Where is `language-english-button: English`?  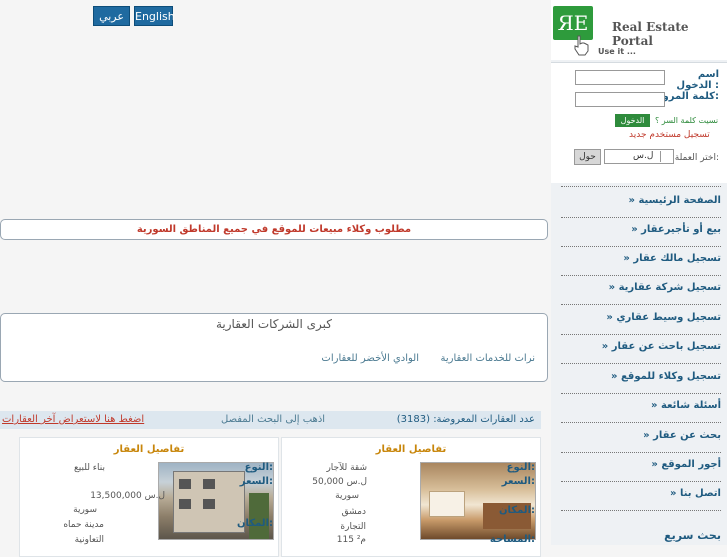
language-english-button: English is located at coordinates (154, 16).